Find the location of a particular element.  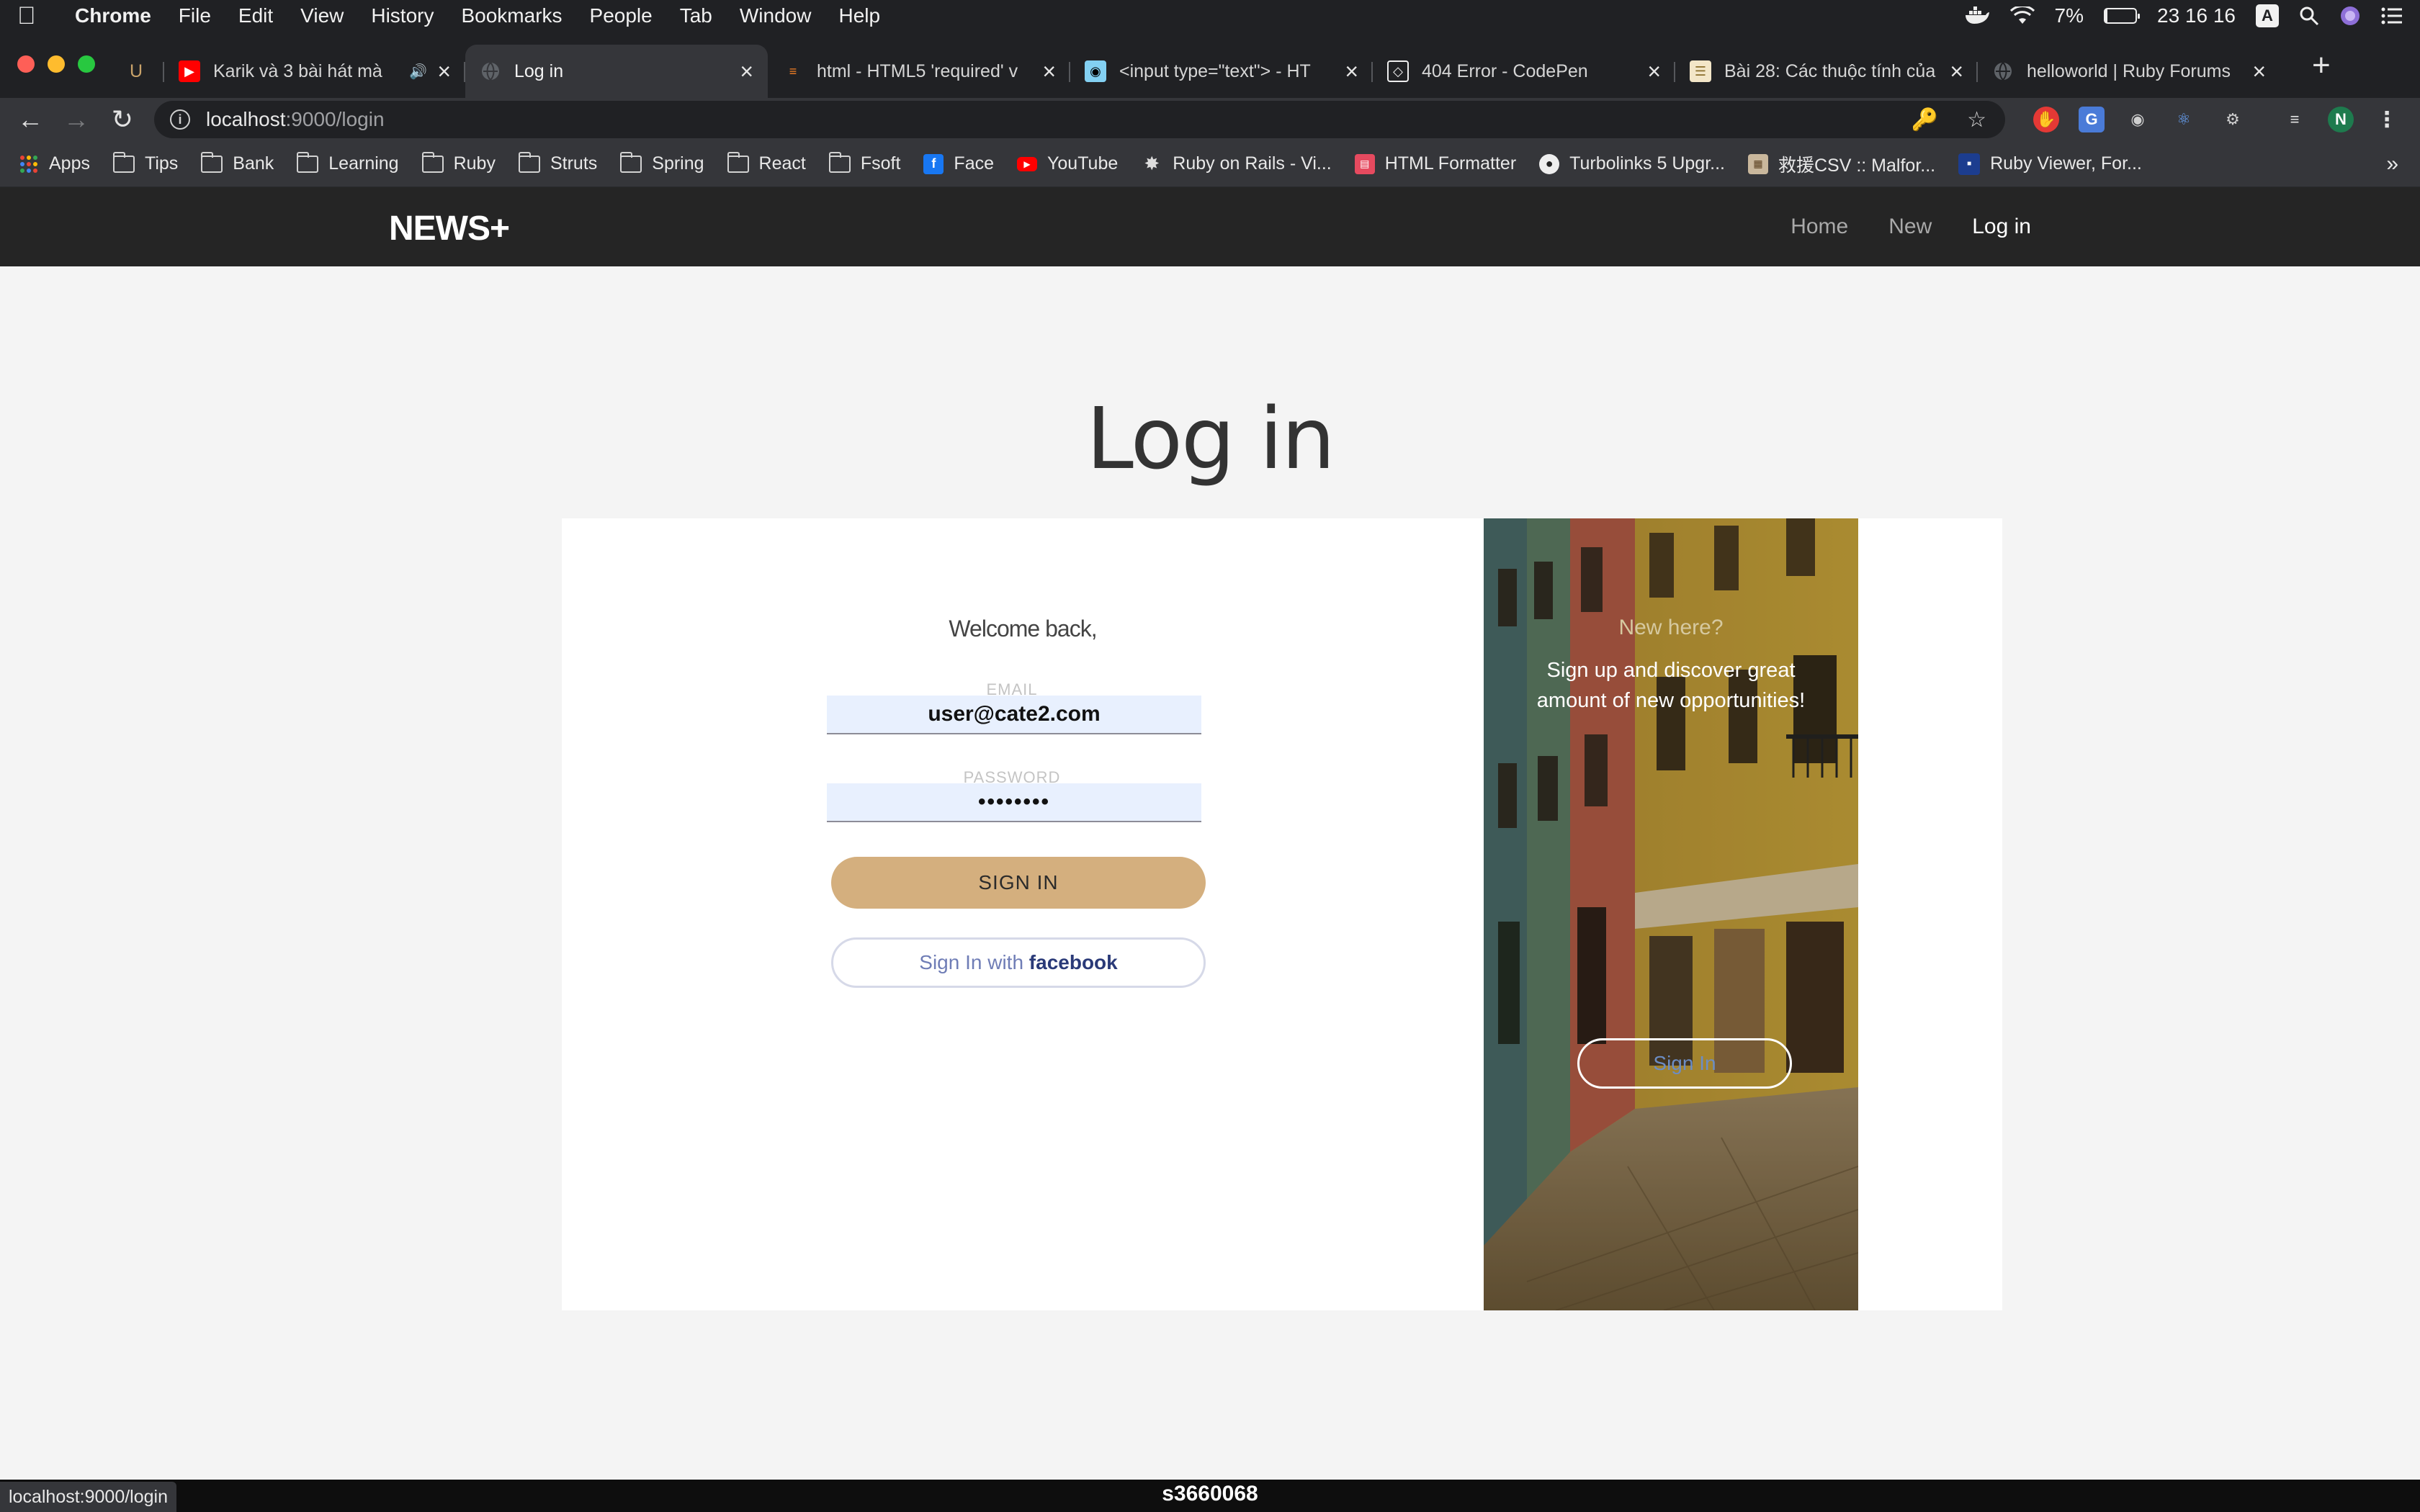

bookmark-react: React is located at coordinates (767, 162).